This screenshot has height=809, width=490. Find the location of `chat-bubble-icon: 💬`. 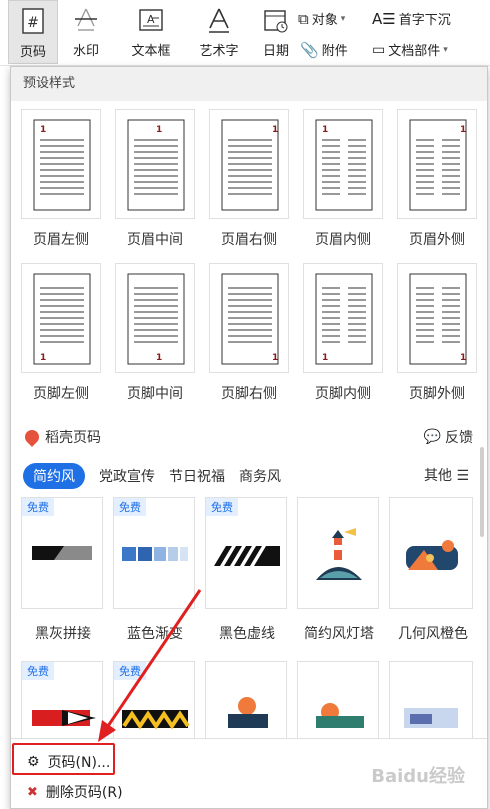

chat-bubble-icon: 💬 is located at coordinates (432, 437).